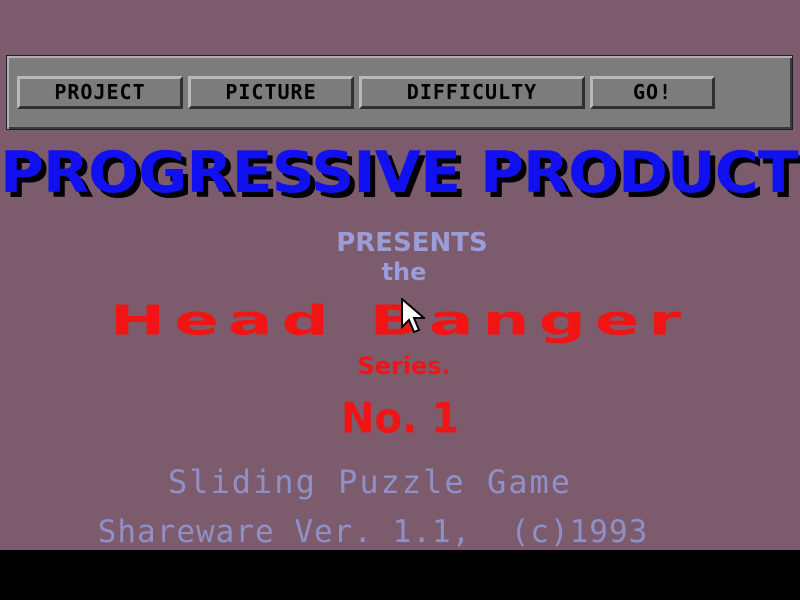  What do you see at coordinates (370, 482) in the screenshot?
I see `game-subtitle: Sliding Puzzle Game` at bounding box center [370, 482].